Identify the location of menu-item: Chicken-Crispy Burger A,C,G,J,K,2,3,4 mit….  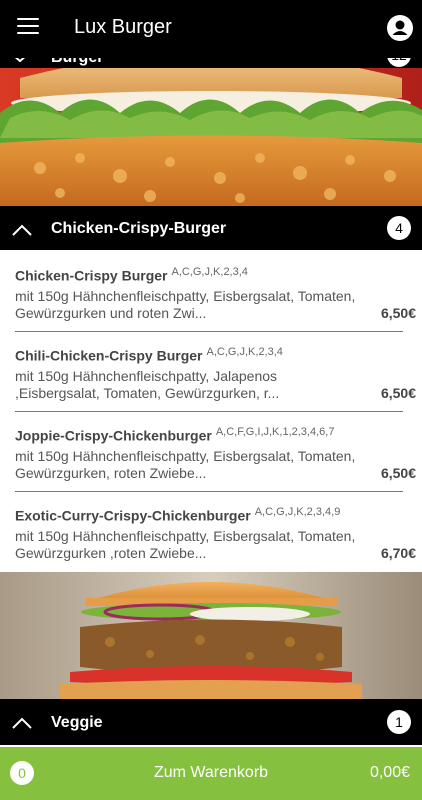
(211, 292).